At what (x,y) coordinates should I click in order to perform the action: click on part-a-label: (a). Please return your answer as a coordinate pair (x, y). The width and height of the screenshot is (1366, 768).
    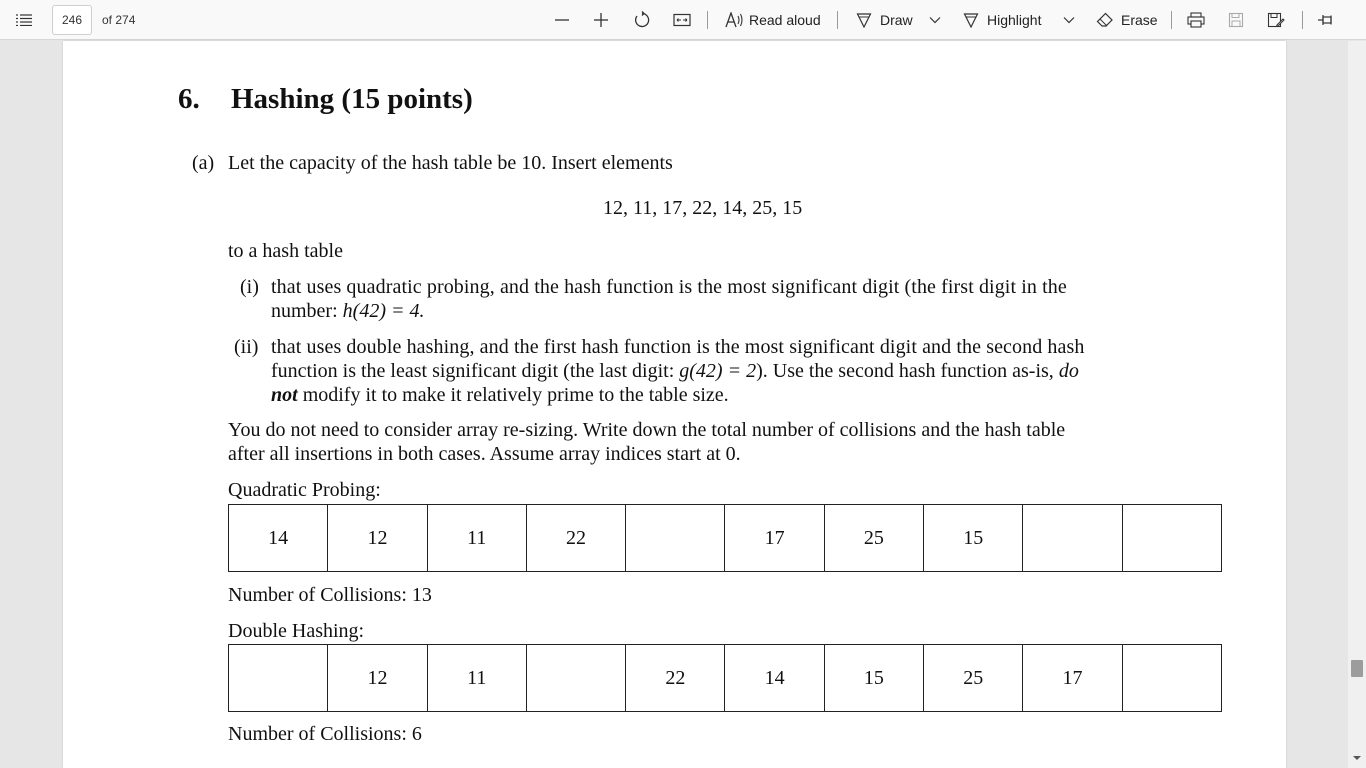
    Looking at the image, I should click on (203, 163).